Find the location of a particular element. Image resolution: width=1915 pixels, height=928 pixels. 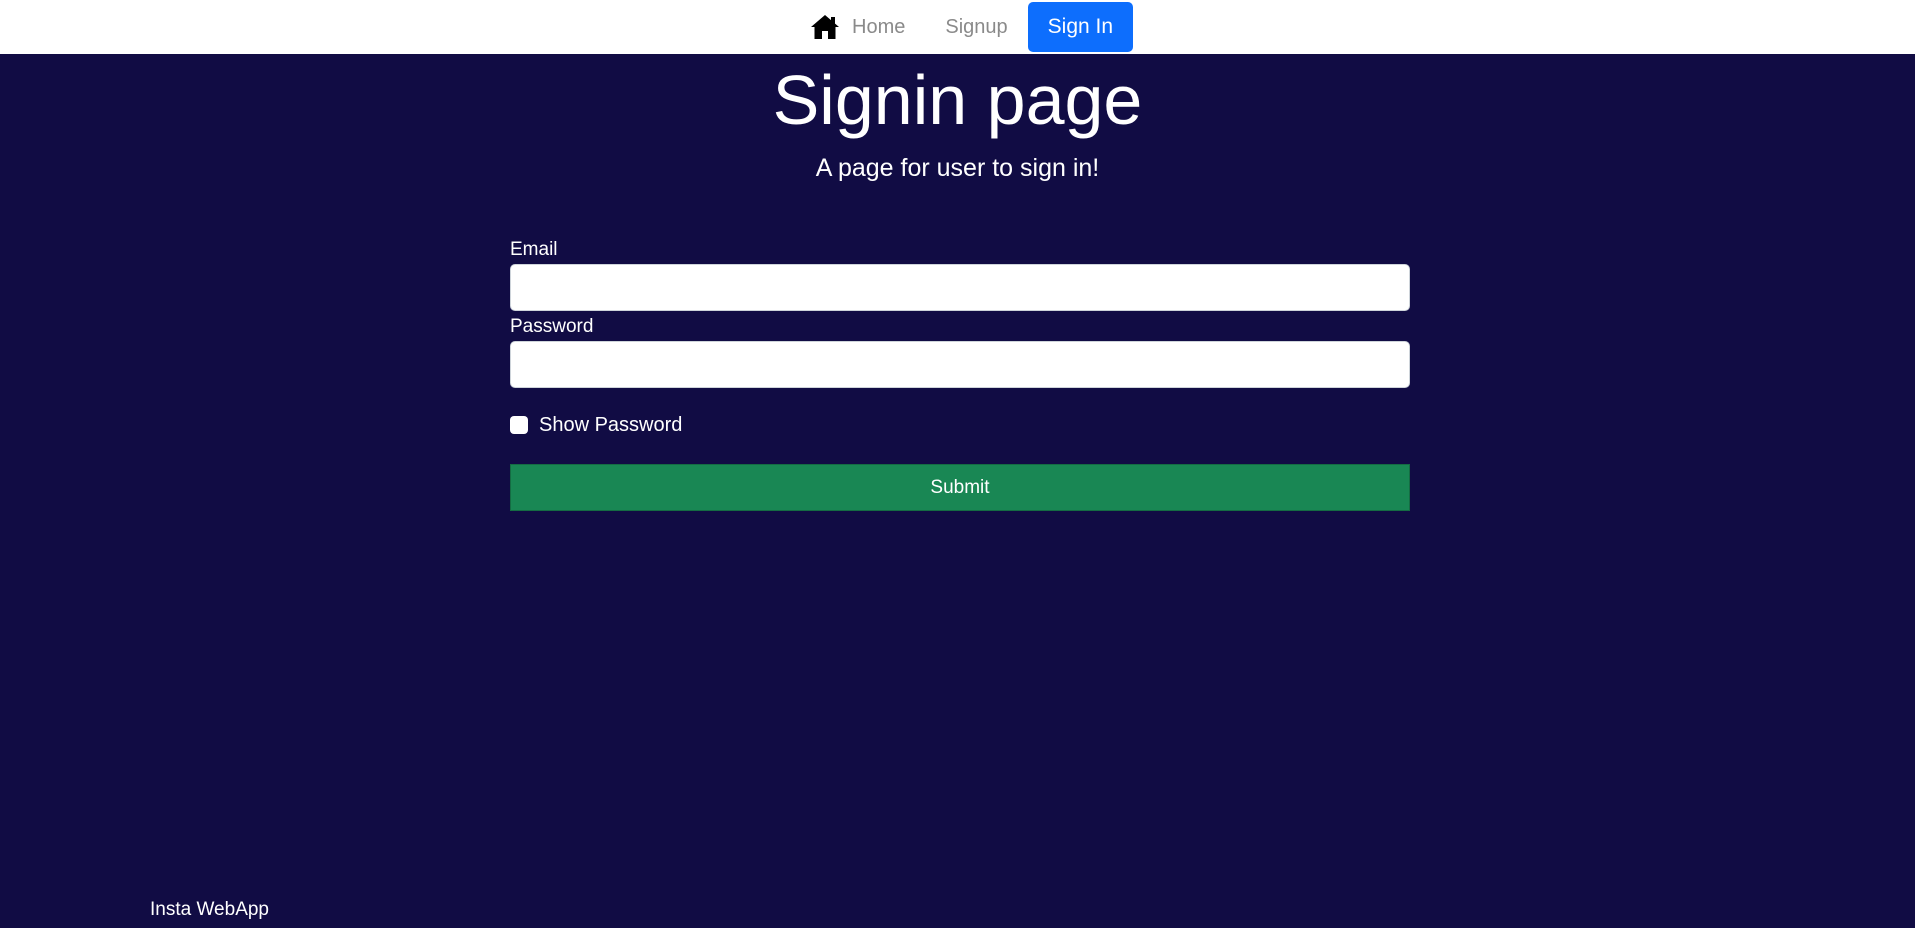

submit-button: Submit is located at coordinates (960, 487).